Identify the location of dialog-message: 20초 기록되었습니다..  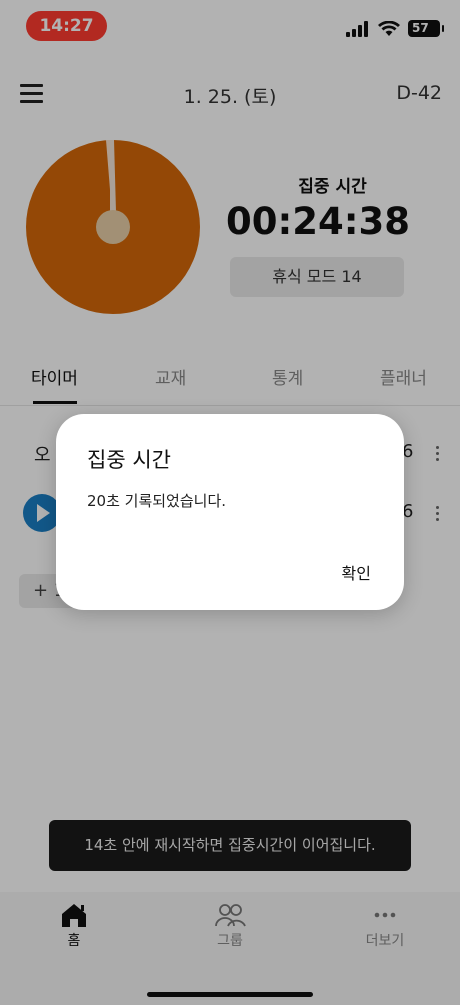
(157, 501).